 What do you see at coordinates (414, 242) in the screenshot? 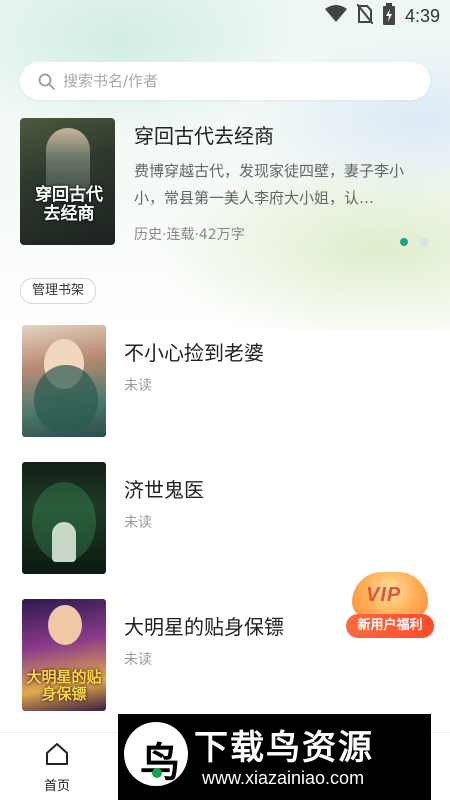
I see `carousel-indicator` at bounding box center [414, 242].